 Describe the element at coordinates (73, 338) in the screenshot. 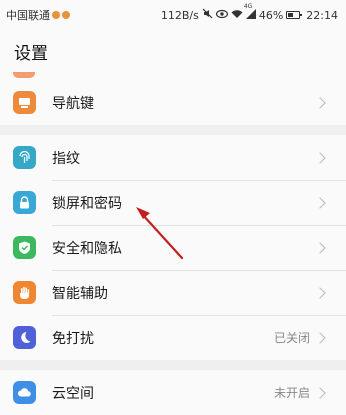

I see `settings-item-label: 免打扰` at that location.